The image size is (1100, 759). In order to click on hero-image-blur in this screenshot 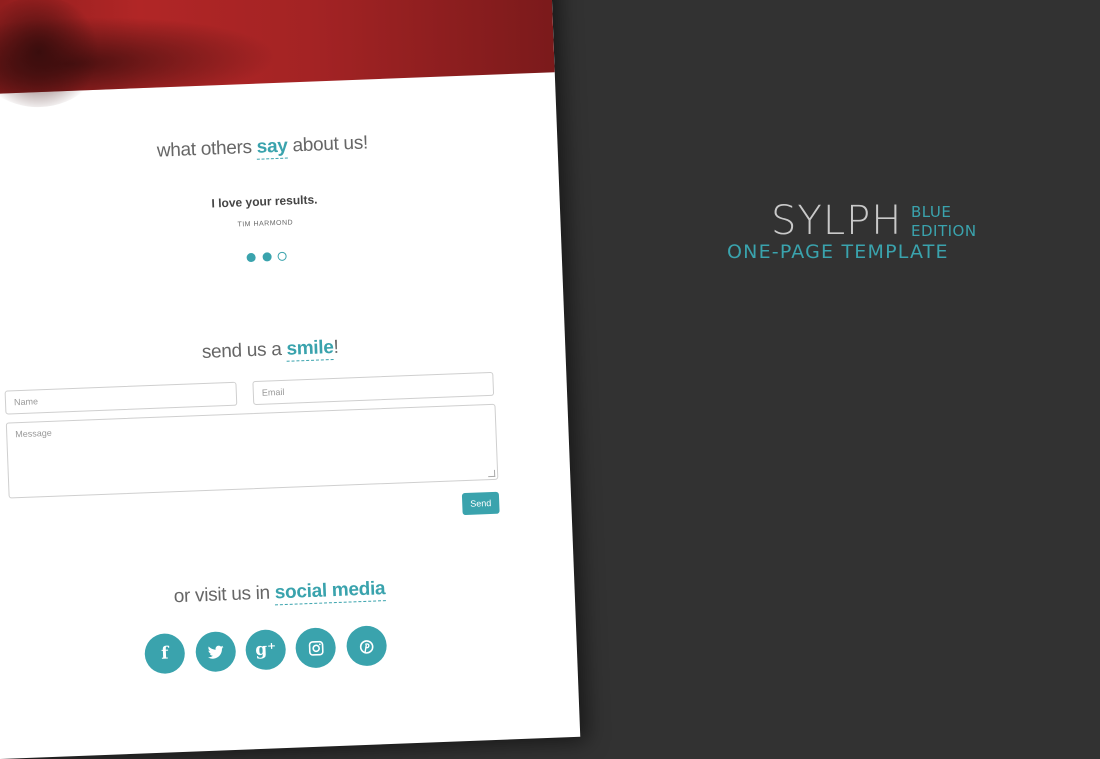, I will do `click(53, 55)`.